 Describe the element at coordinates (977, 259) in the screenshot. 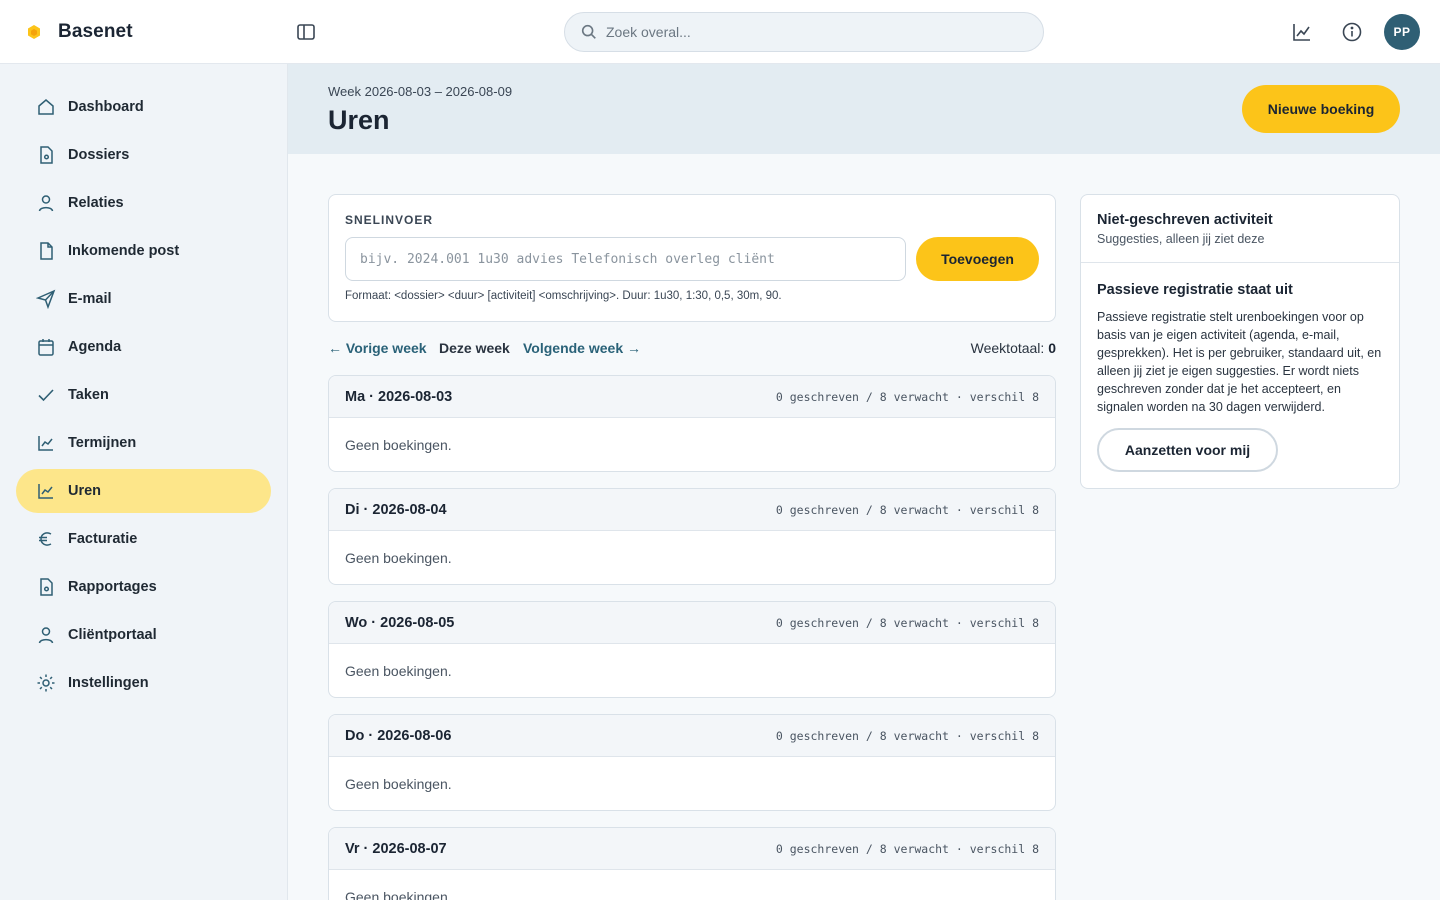

I see `add-button: Toevoegen` at that location.